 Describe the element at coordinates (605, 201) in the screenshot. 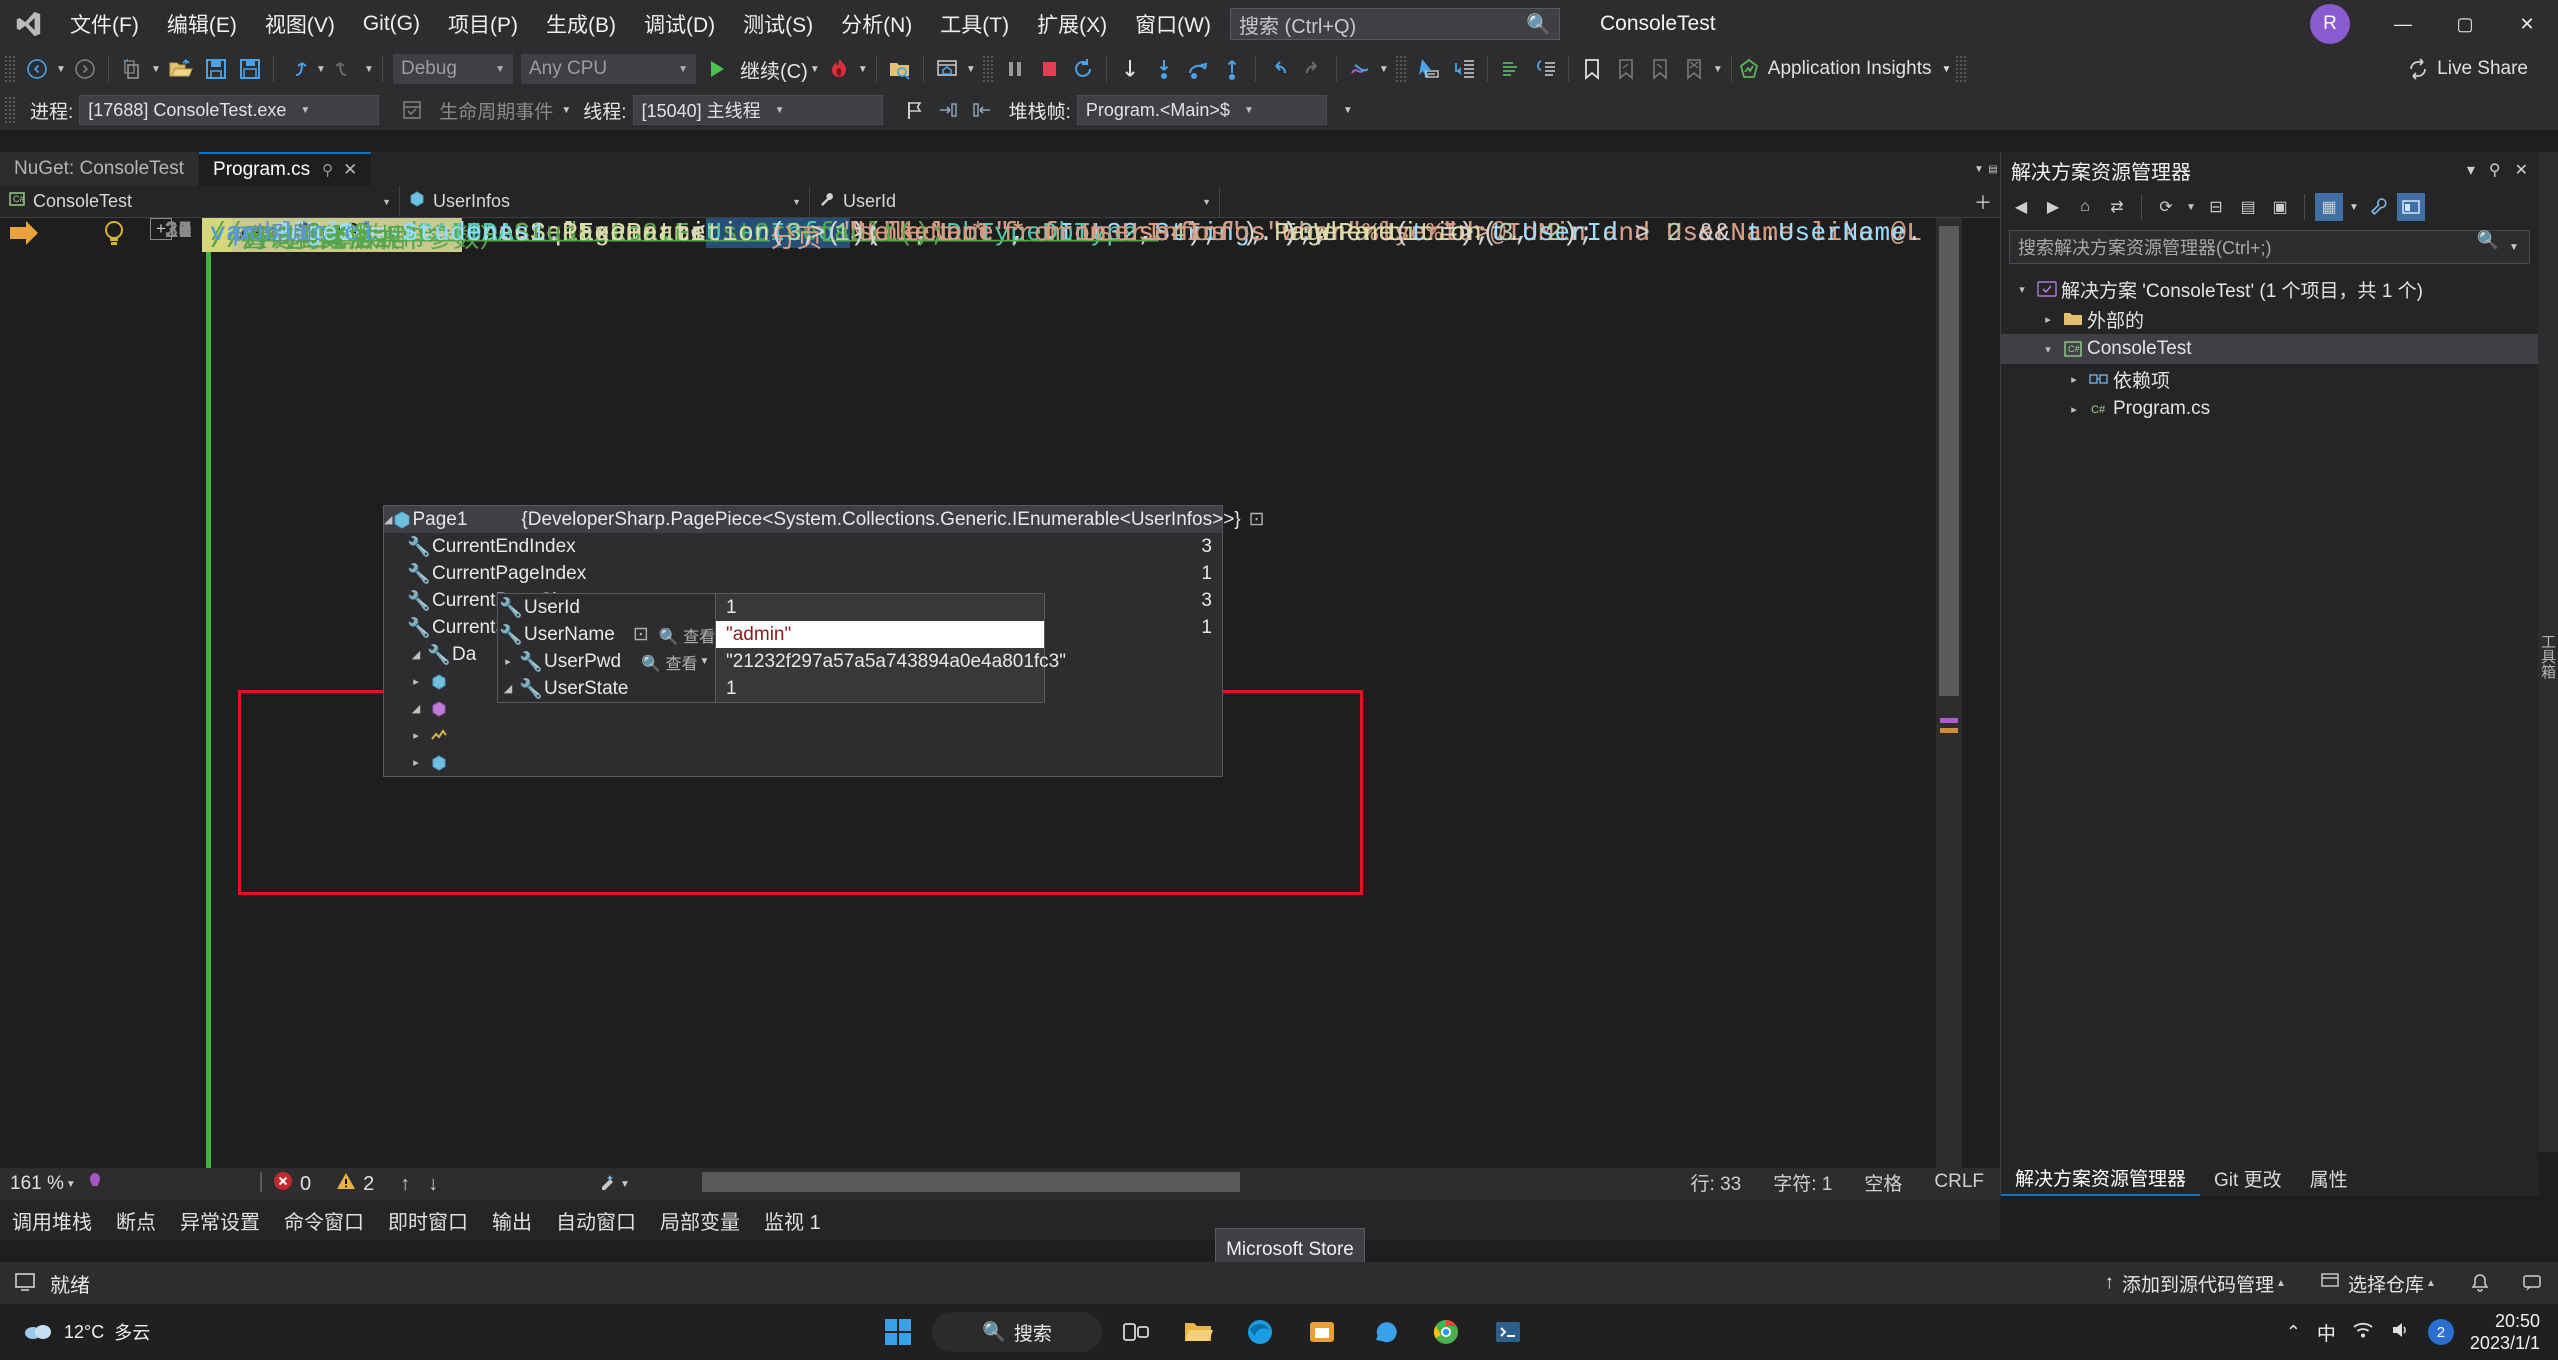

I see `navbar-type-select: UserInfos ▼` at that location.